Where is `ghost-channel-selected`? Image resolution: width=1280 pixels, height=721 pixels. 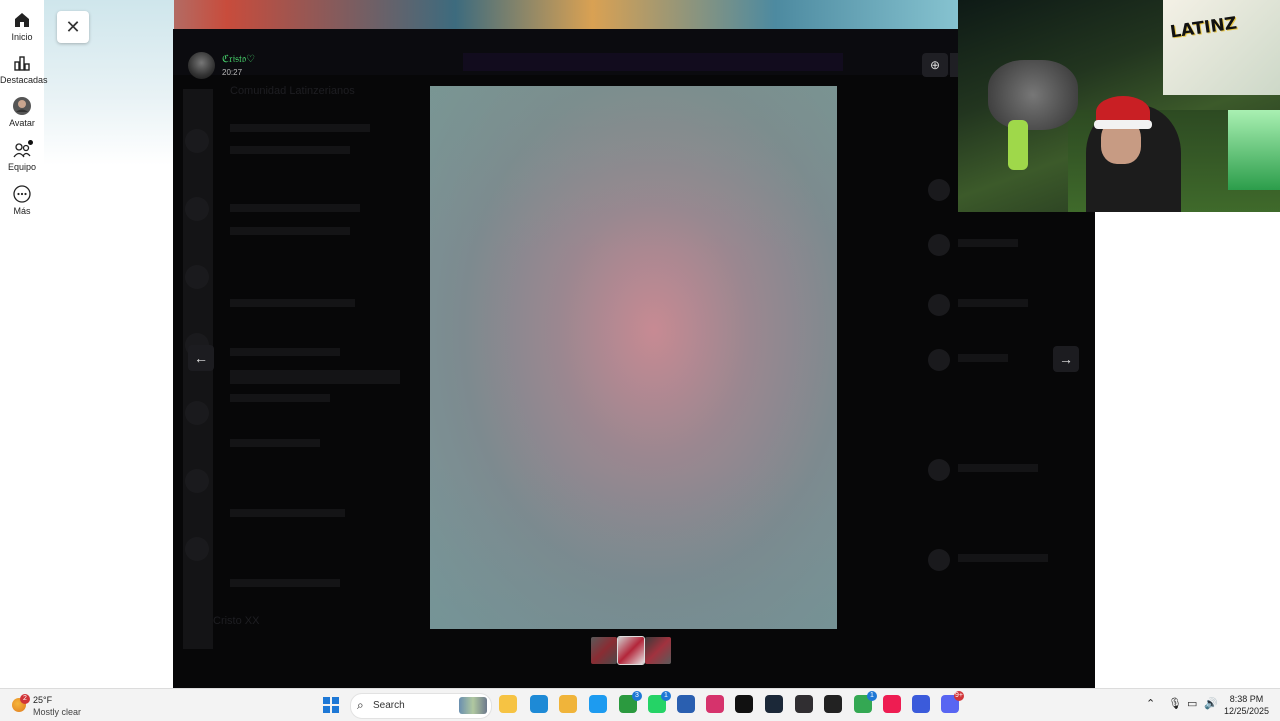
ghost-channel-selected is located at coordinates (315, 377).